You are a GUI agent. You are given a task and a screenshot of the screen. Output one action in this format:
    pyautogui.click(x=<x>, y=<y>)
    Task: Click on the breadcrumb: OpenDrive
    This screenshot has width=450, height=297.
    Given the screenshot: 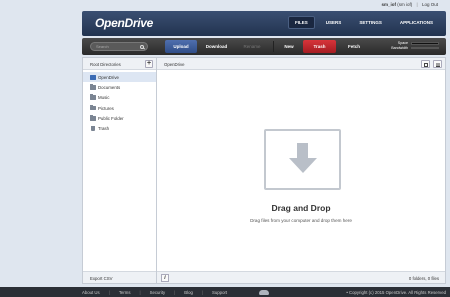 What is the action you would take?
    pyautogui.click(x=174, y=64)
    